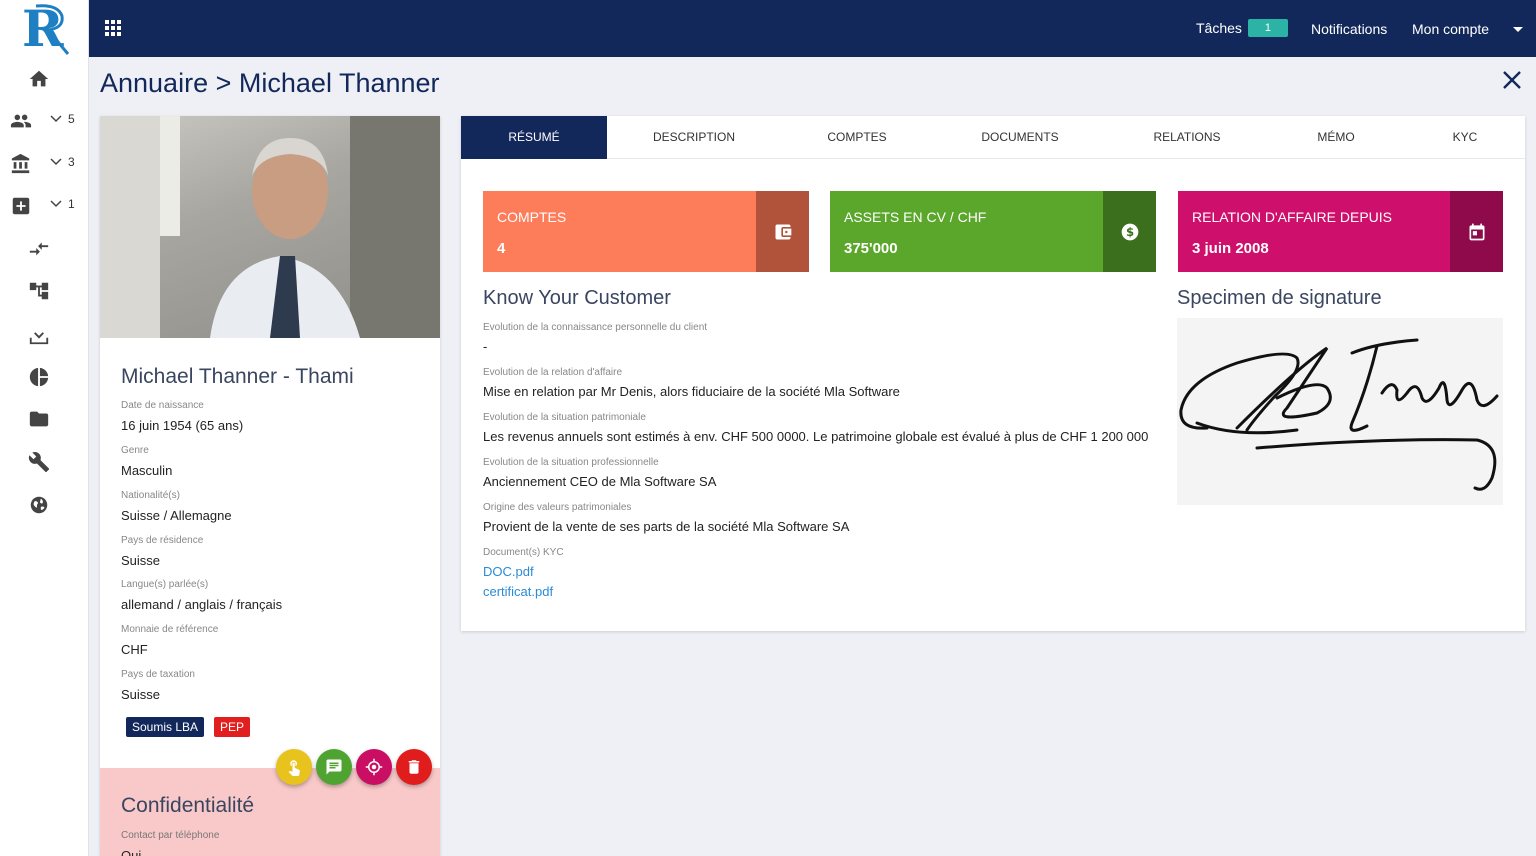  I want to click on sidebar-item-transfer, so click(44, 248).